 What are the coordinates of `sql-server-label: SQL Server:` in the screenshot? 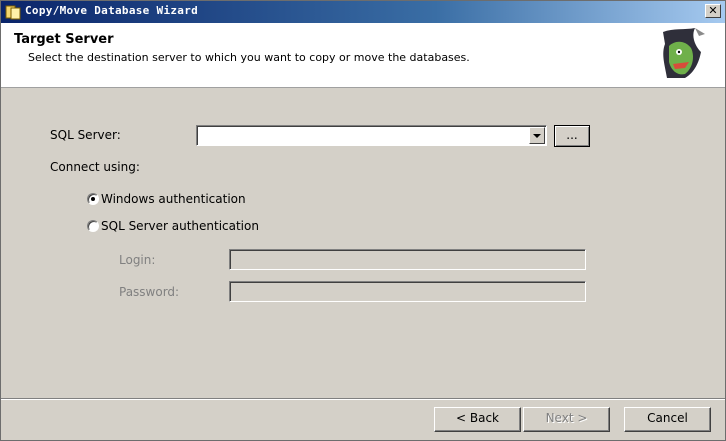 It's located at (85, 135).